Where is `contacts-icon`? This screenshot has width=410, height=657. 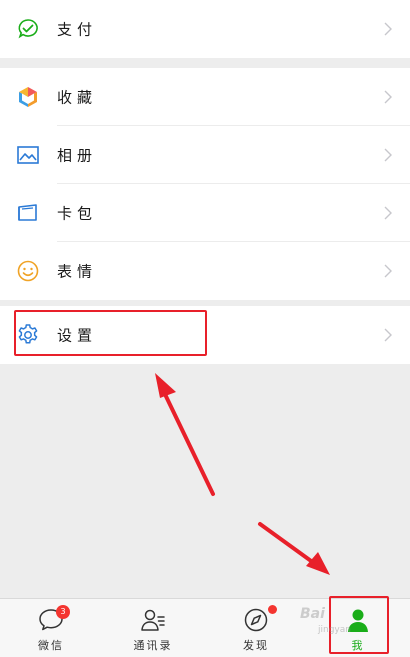 contacts-icon is located at coordinates (153, 620).